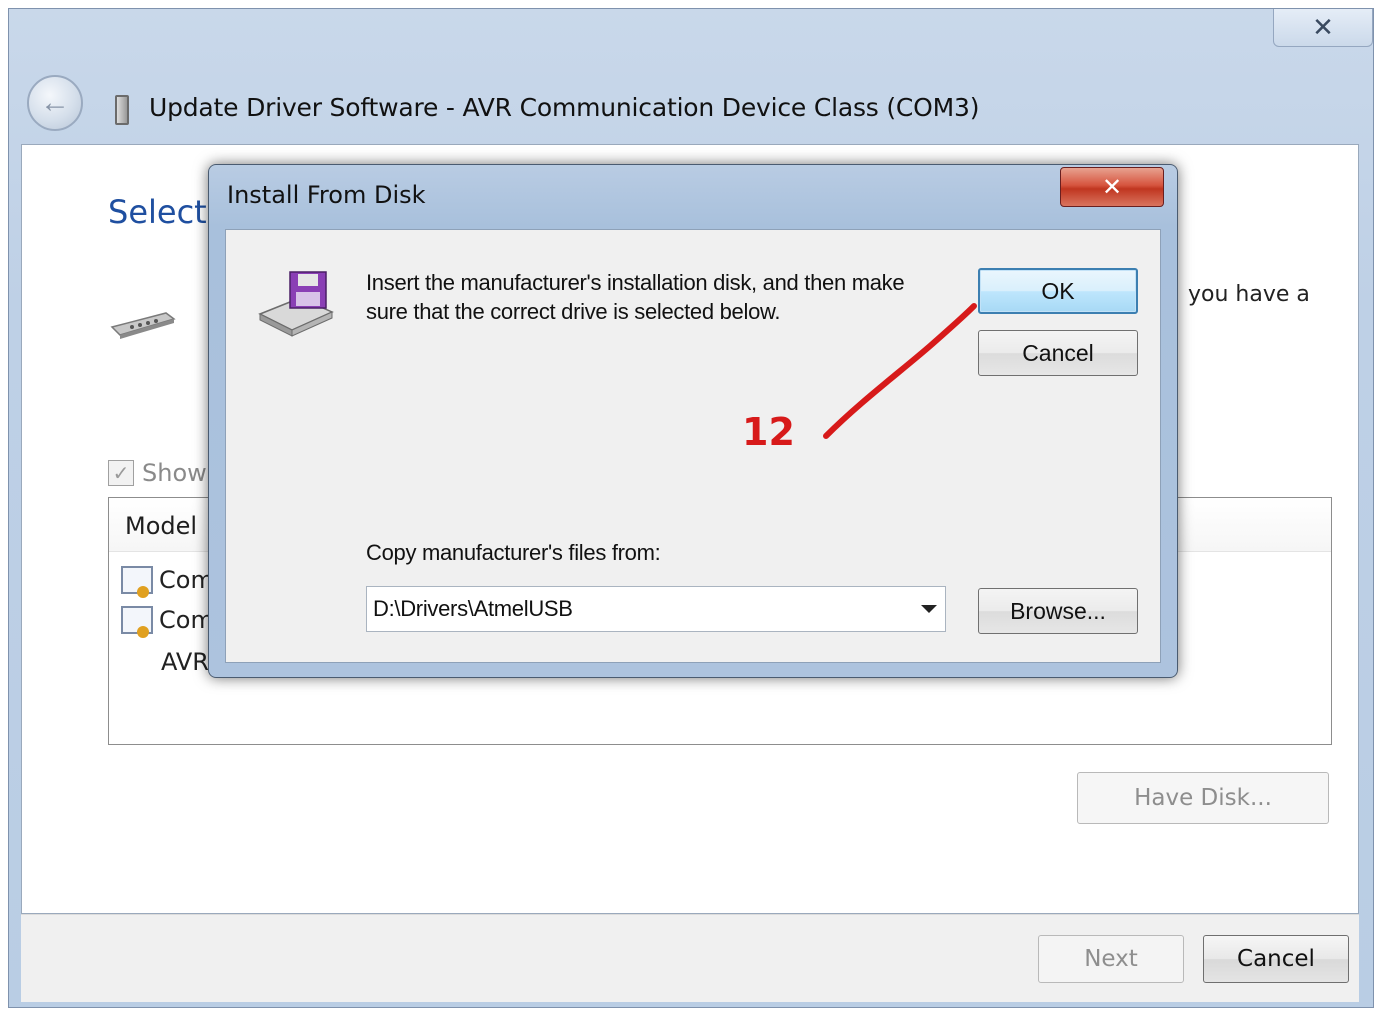  What do you see at coordinates (929, 609) in the screenshot?
I see `dropdown-arrow-icon` at bounding box center [929, 609].